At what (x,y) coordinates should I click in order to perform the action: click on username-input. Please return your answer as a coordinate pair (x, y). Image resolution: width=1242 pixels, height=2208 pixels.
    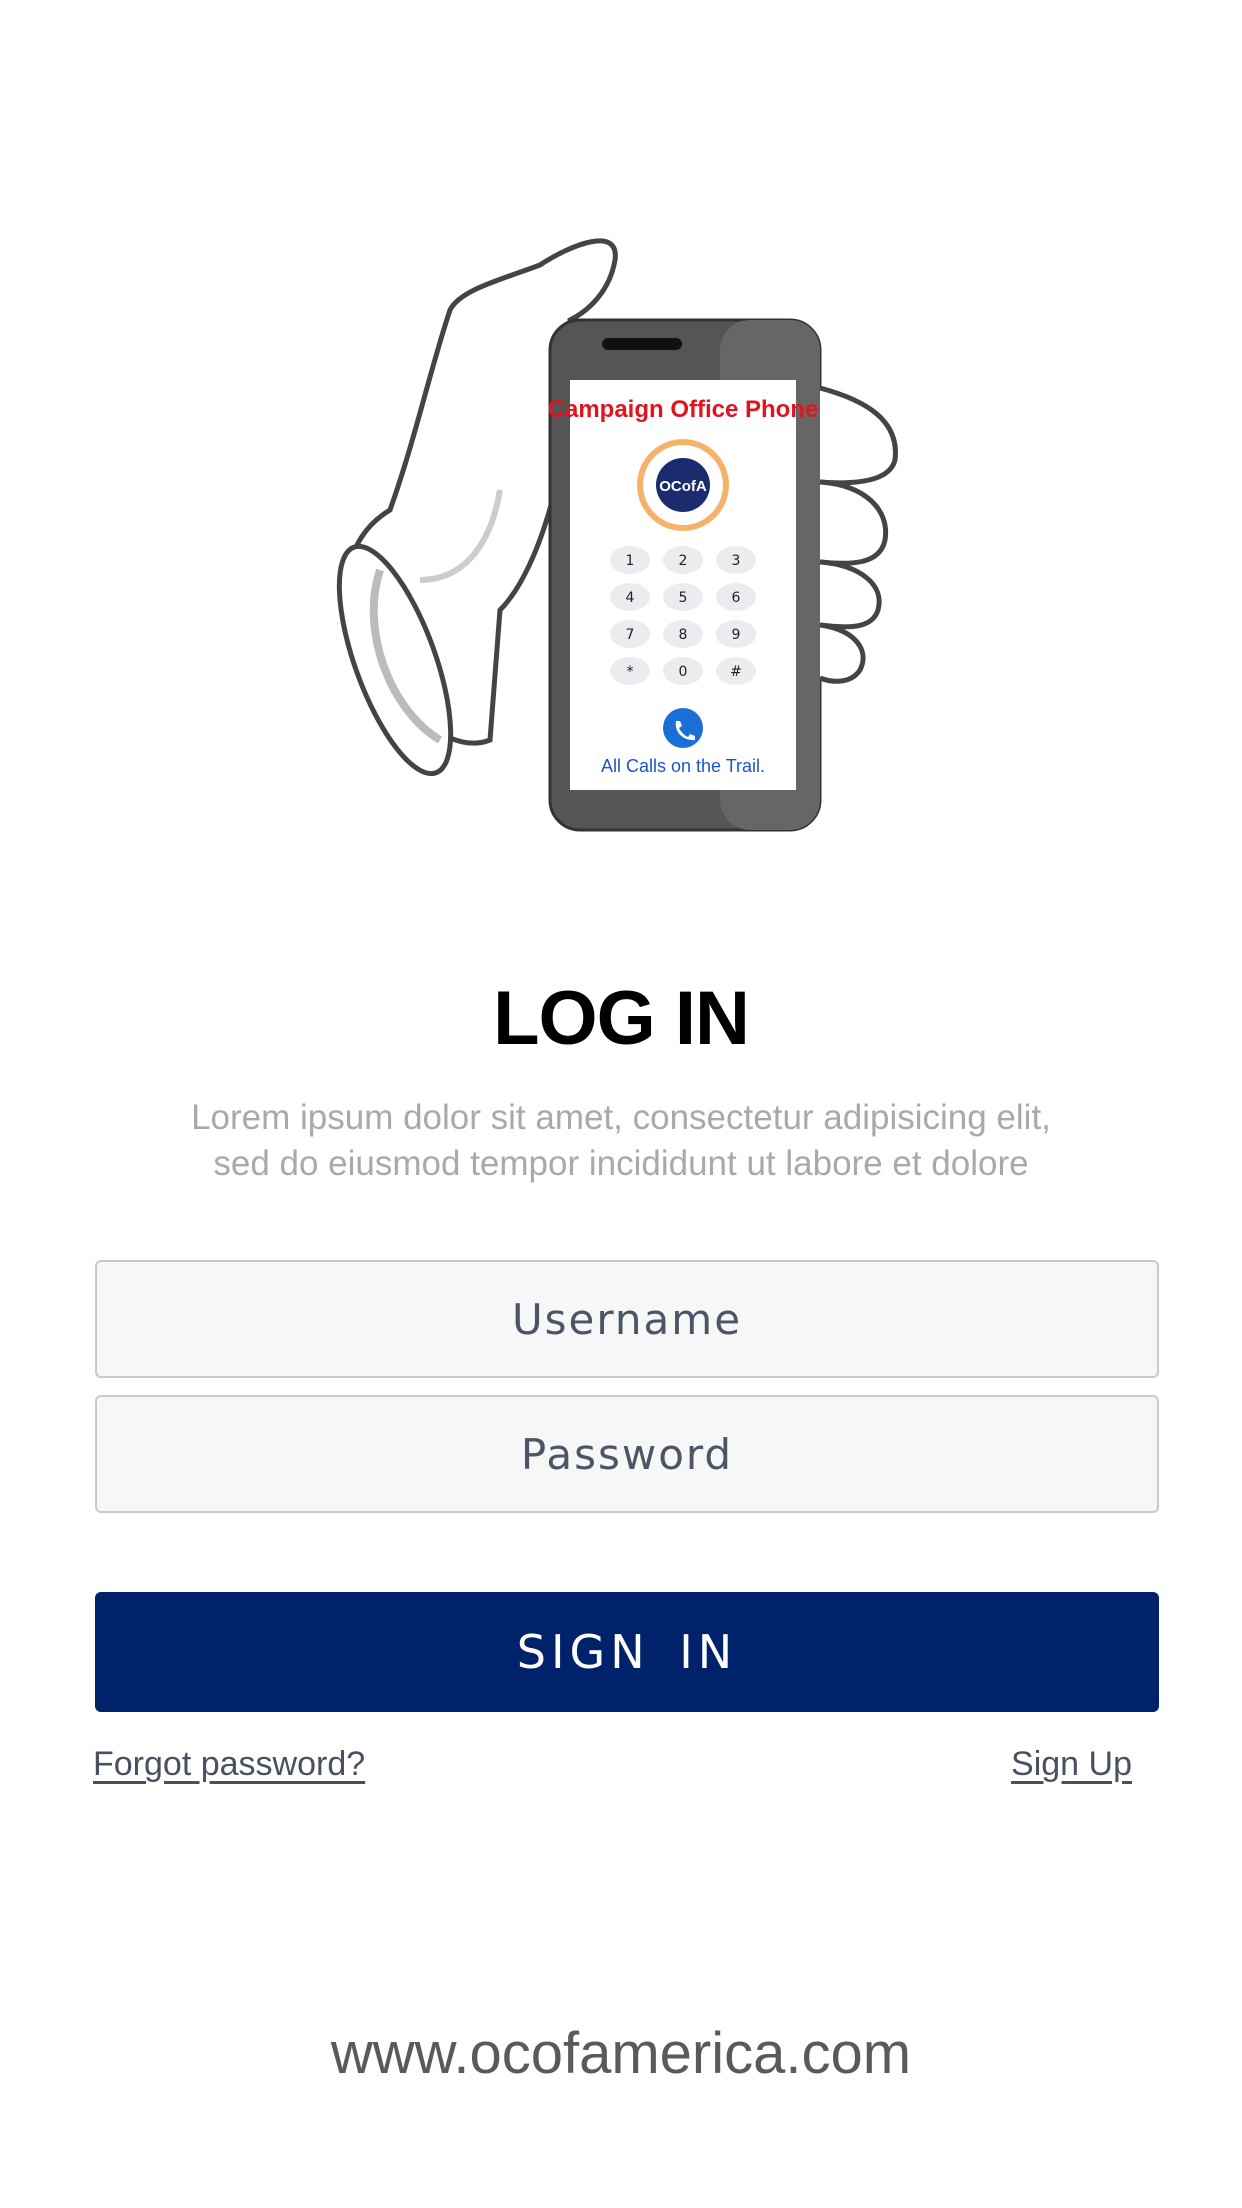
    Looking at the image, I should click on (627, 1319).